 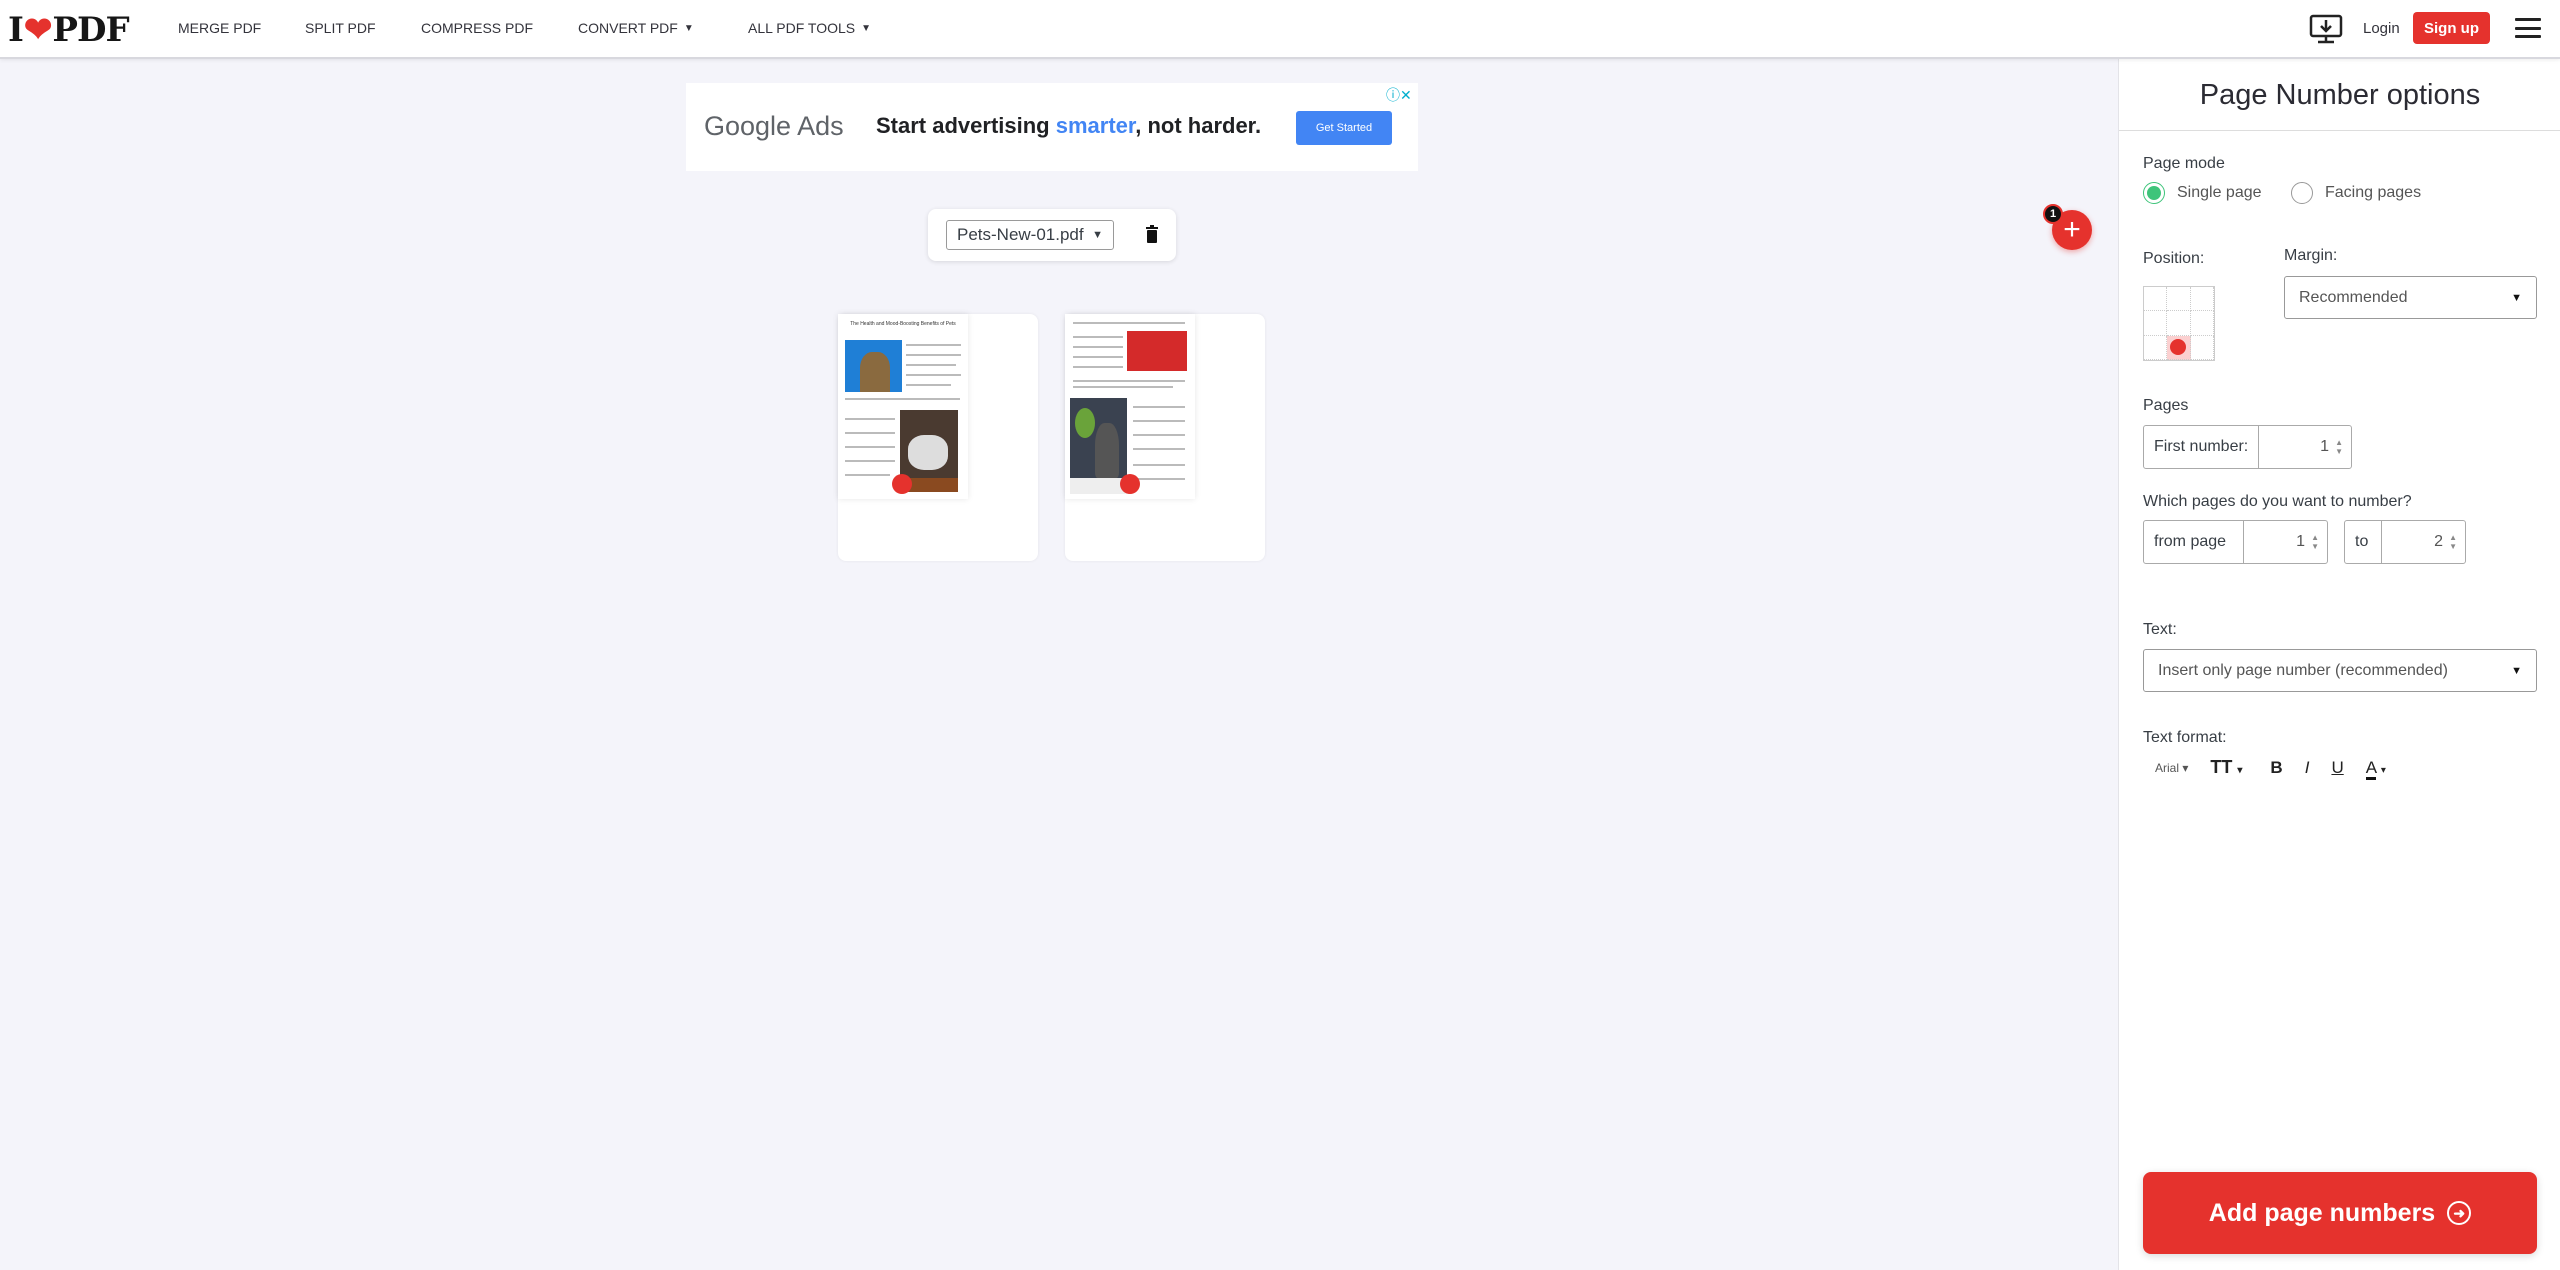 I want to click on radio-unchecked-icon, so click(x=2302, y=193).